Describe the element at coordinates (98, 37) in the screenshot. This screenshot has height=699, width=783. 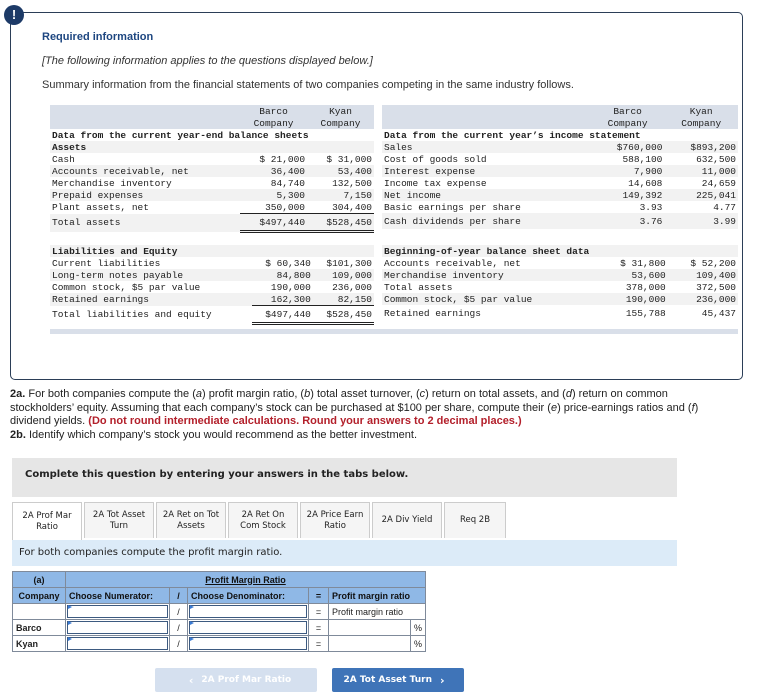
I see `required-info-title: Required information` at that location.